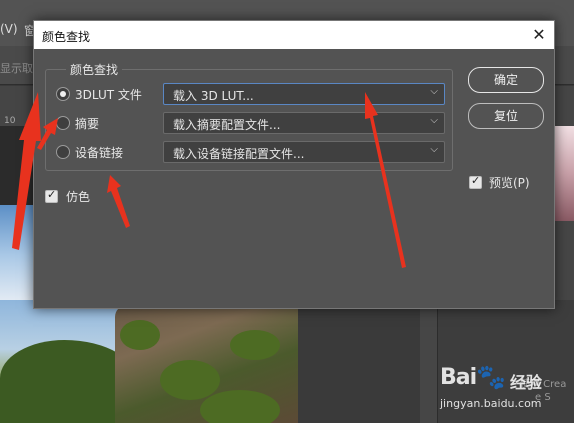 The width and height of the screenshot is (574, 423). Describe the element at coordinates (526, 382) in the screenshot. I see `watermark-brand: 经验` at that location.